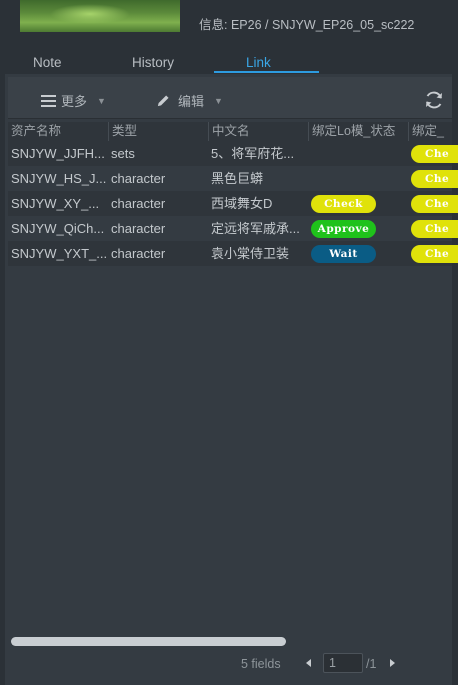 The image size is (458, 685). I want to click on lo-status-badge: Check, so click(343, 204).